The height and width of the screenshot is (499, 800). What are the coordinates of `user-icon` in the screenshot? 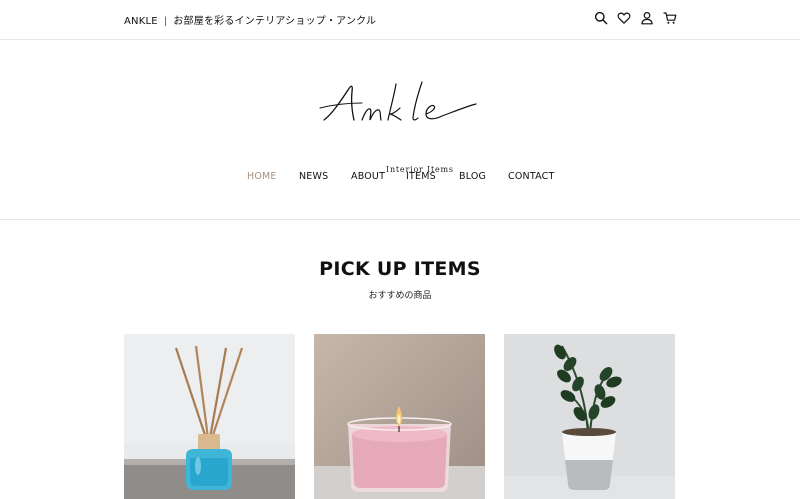 It's located at (647, 18).